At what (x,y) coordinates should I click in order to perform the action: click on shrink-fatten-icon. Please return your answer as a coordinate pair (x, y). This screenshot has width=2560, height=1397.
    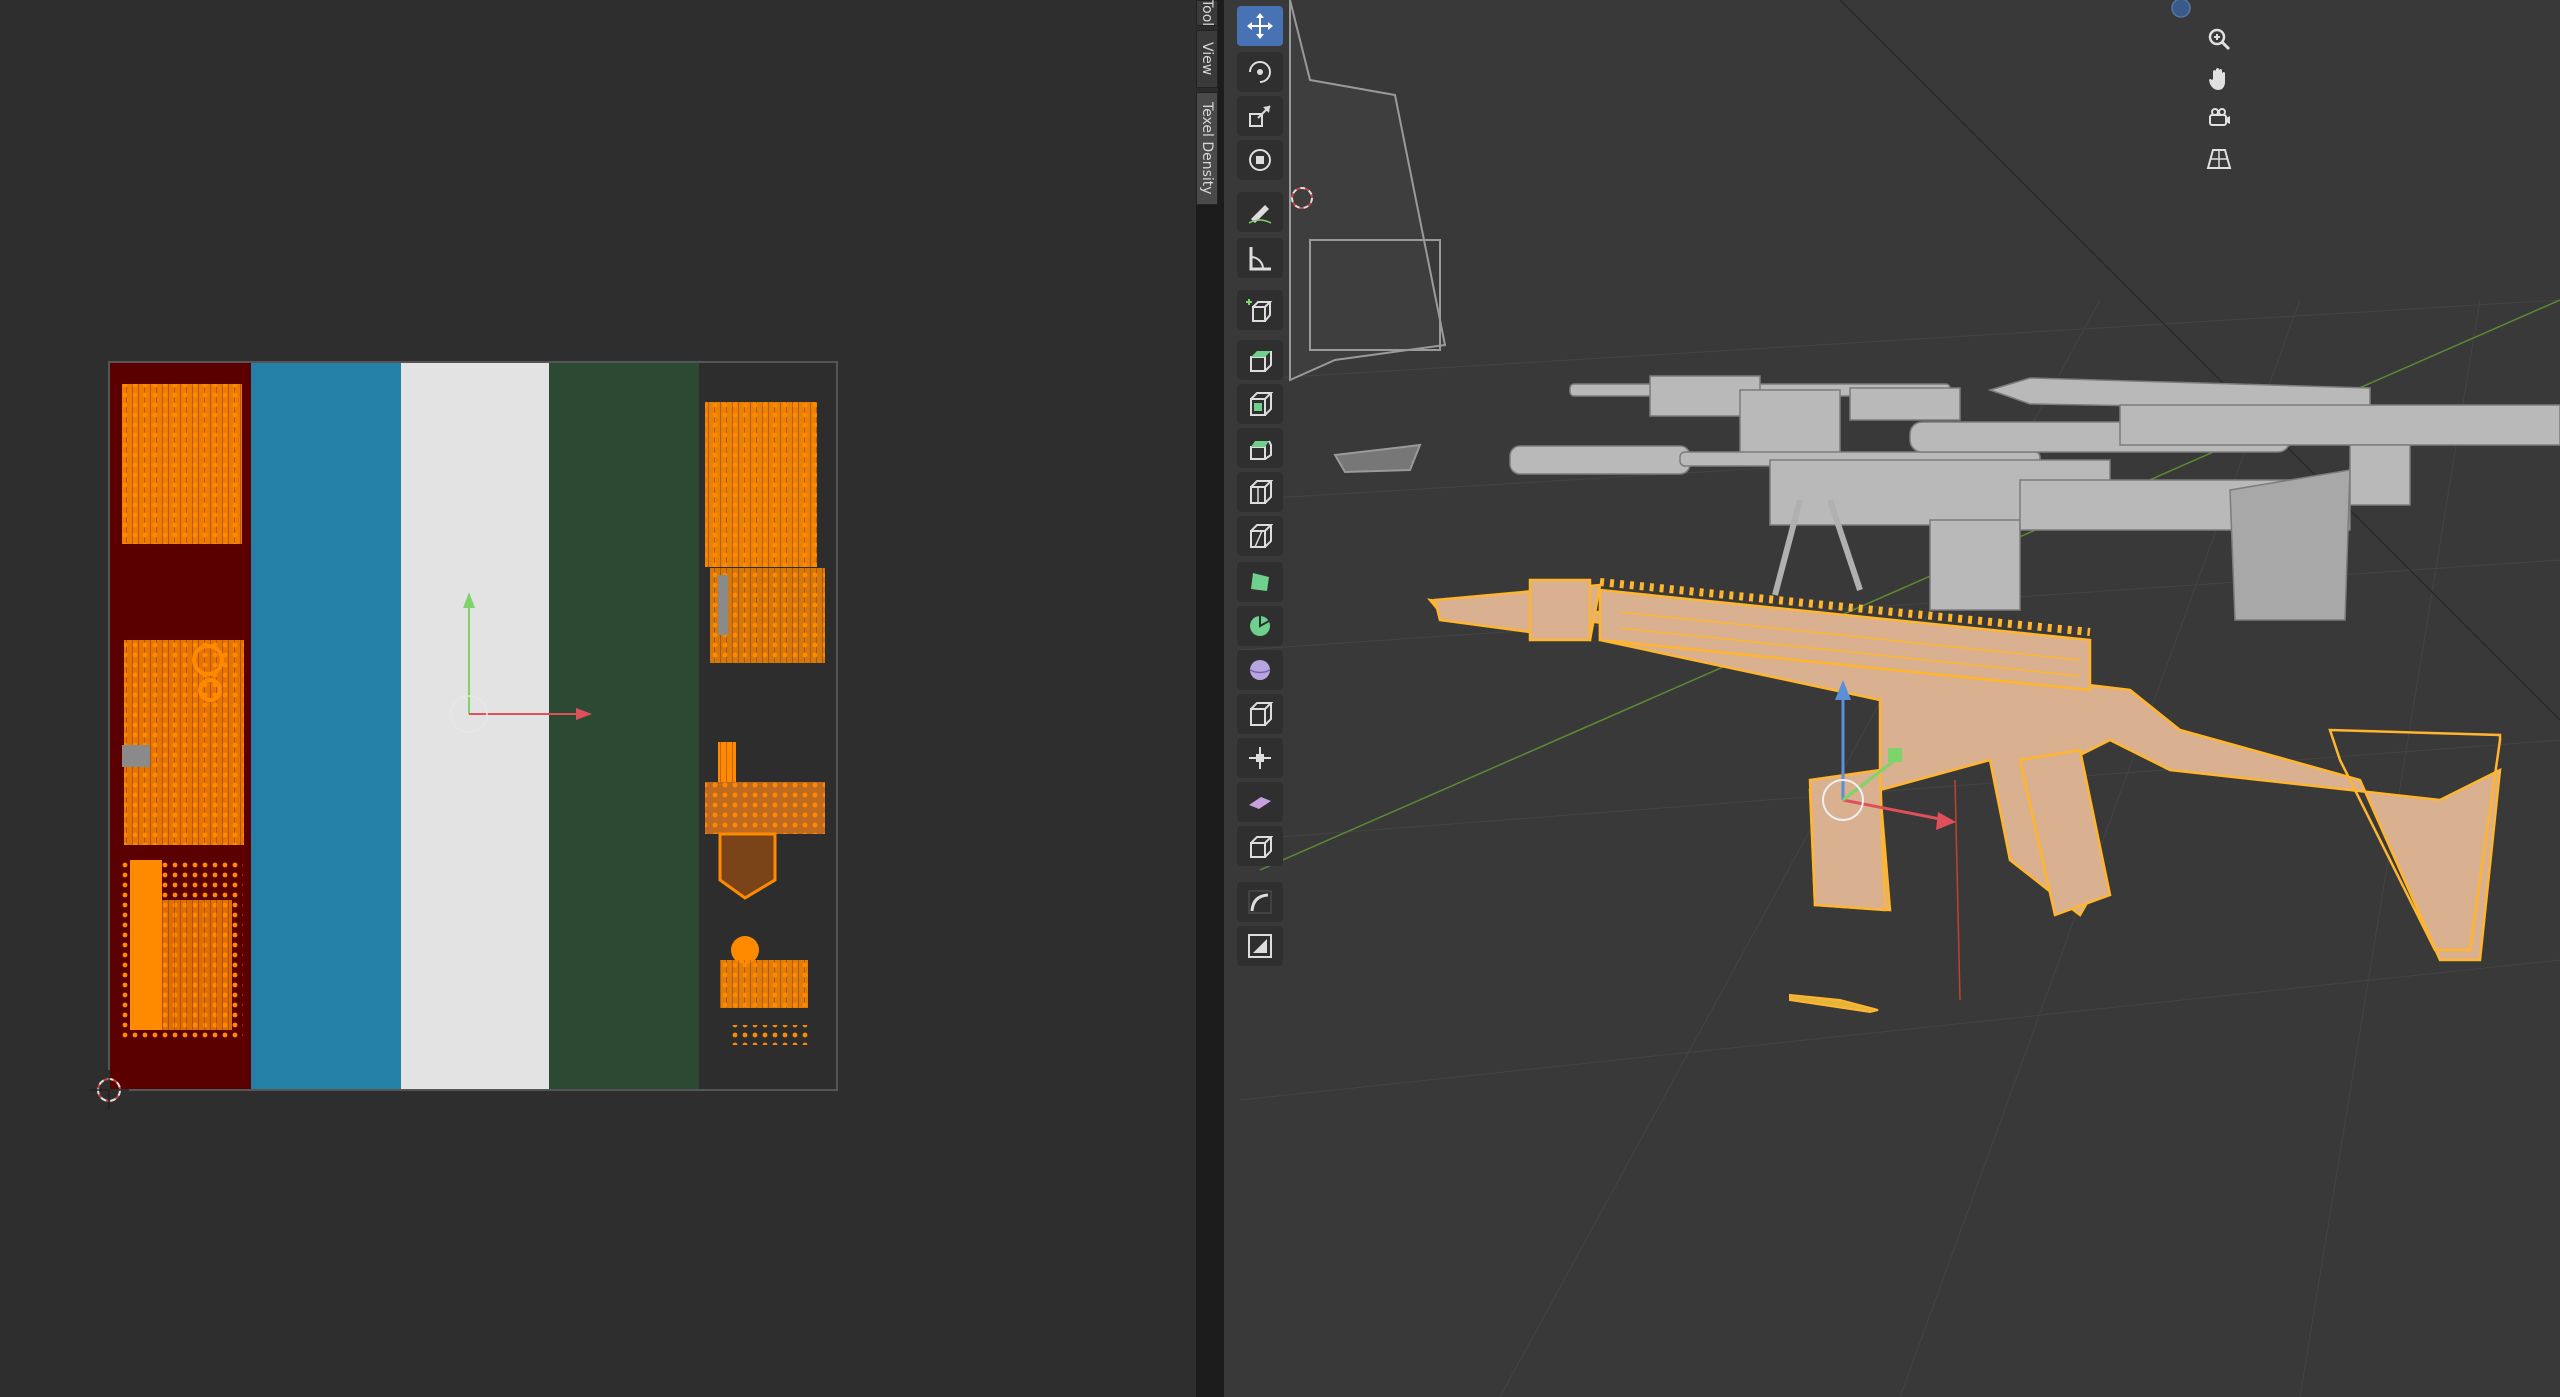
    Looking at the image, I should click on (1260, 758).